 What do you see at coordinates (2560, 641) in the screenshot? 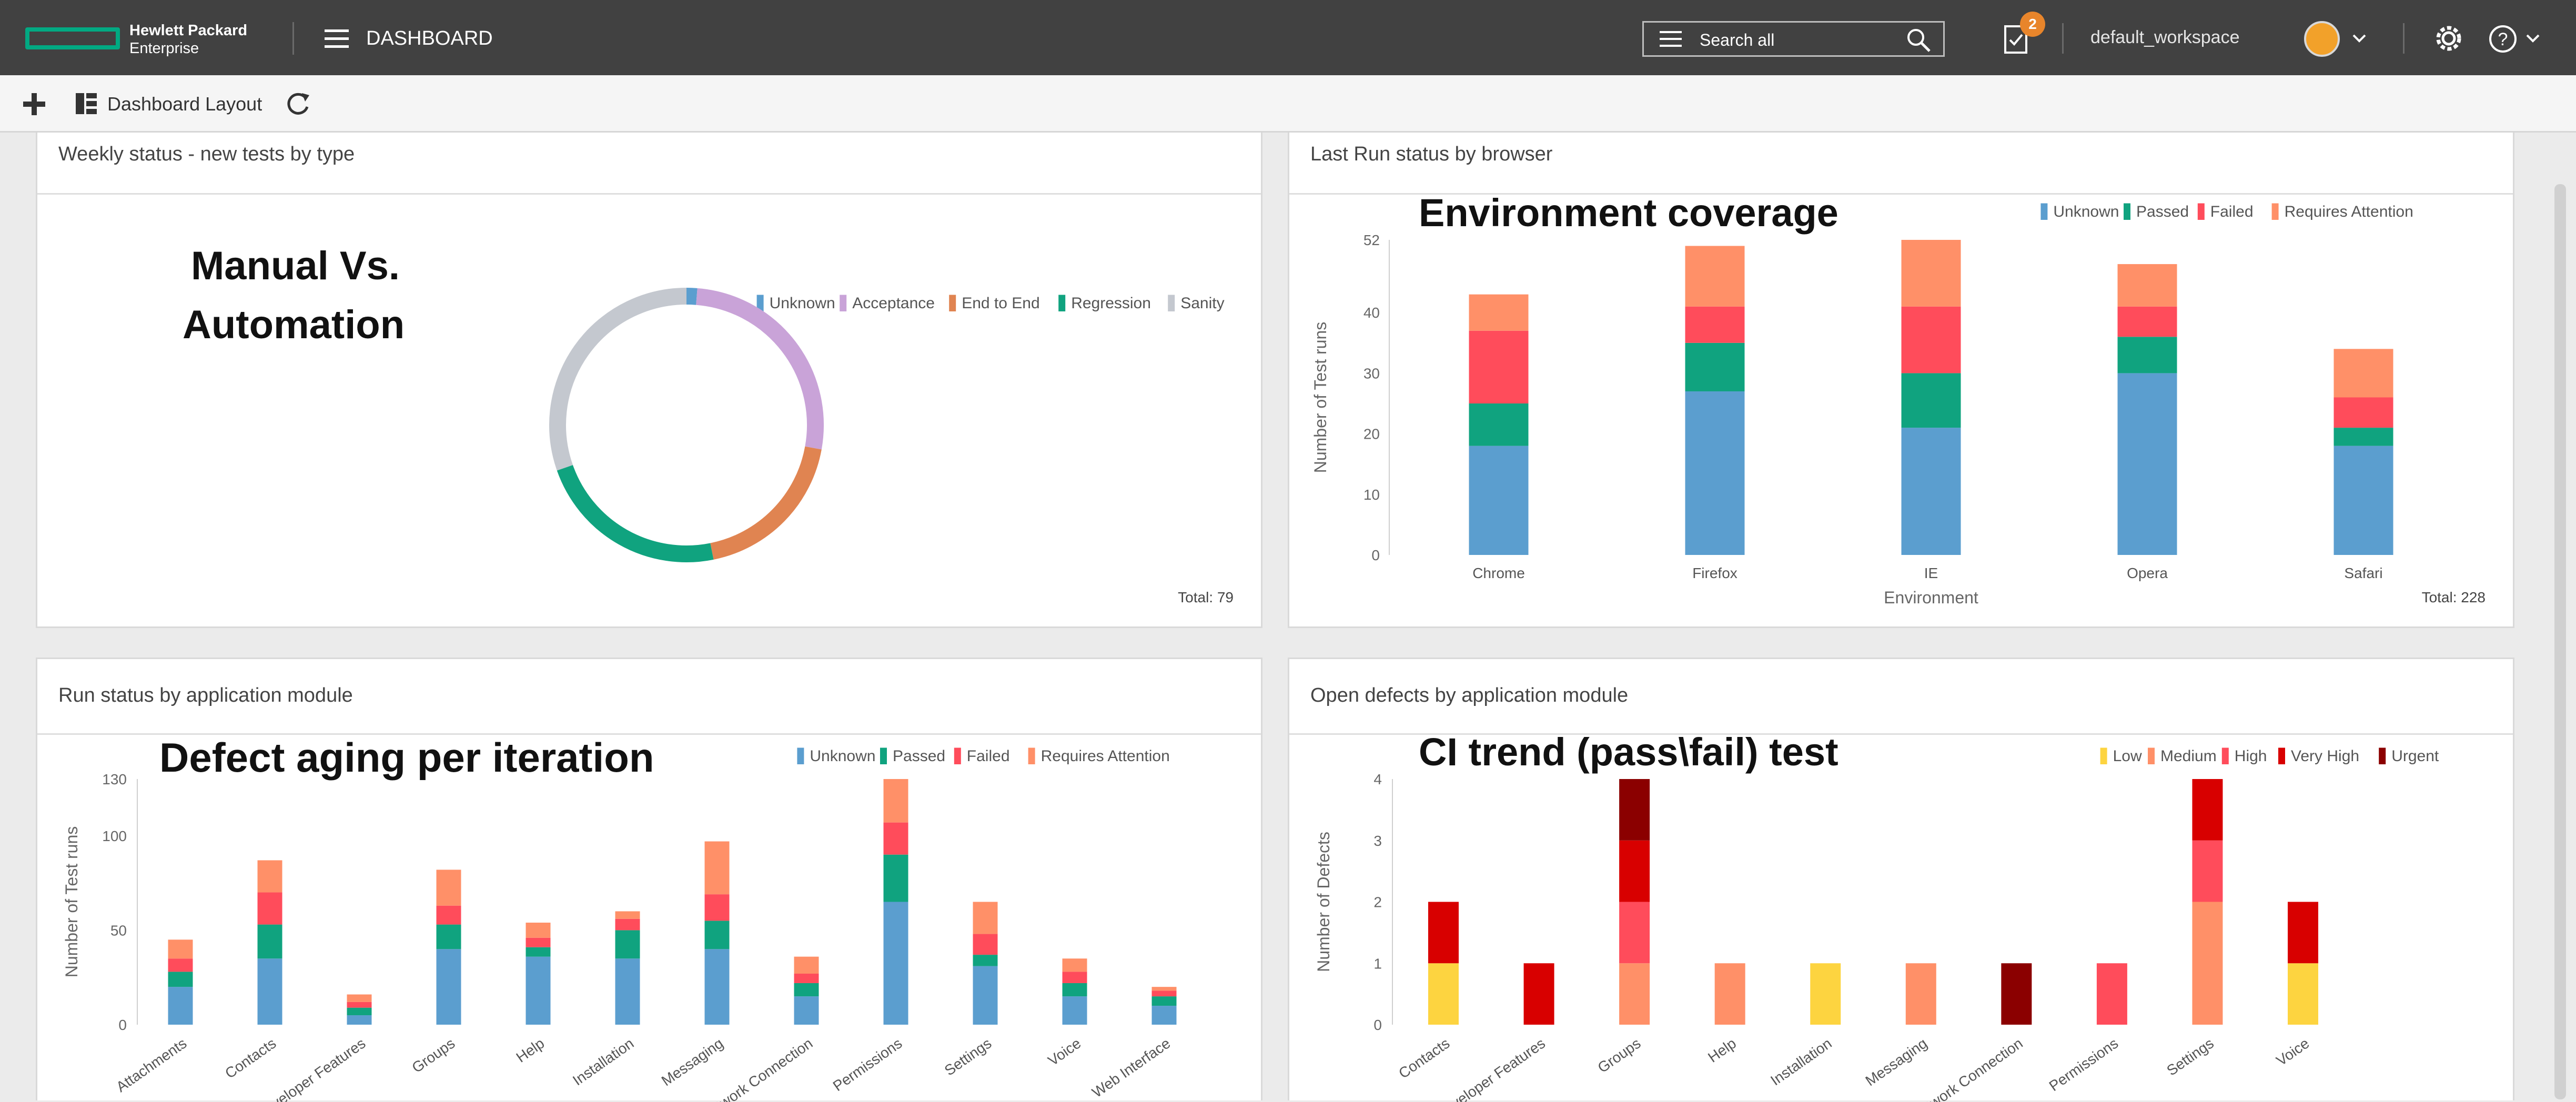
I see `page-scrollbar` at bounding box center [2560, 641].